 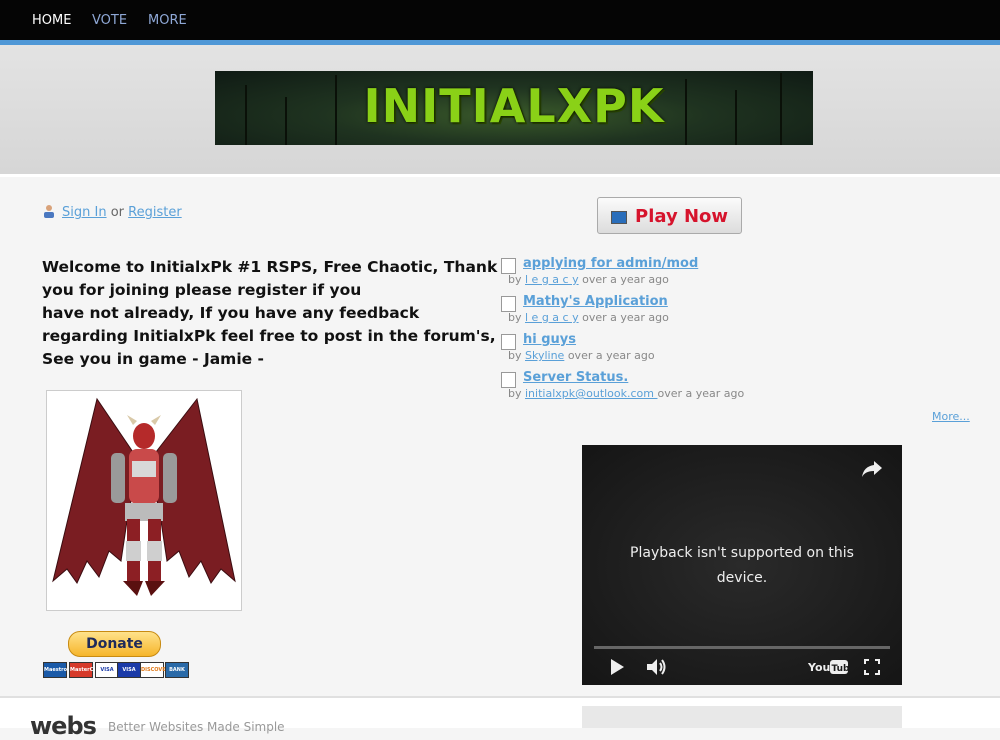 I want to click on volume-icon, so click(x=657, y=667).